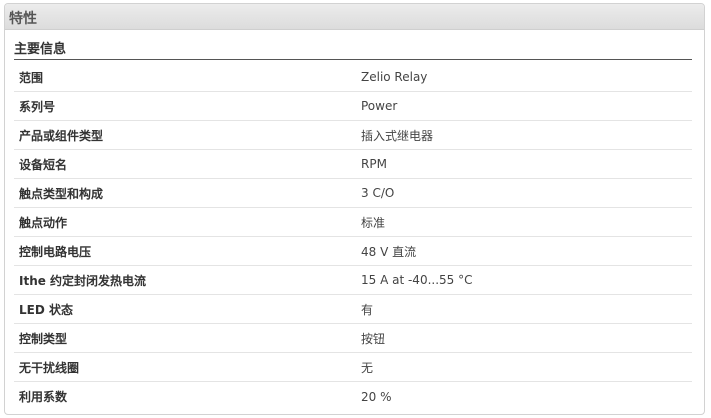  What do you see at coordinates (43, 338) in the screenshot?
I see `row-label: 控制类型` at bounding box center [43, 338].